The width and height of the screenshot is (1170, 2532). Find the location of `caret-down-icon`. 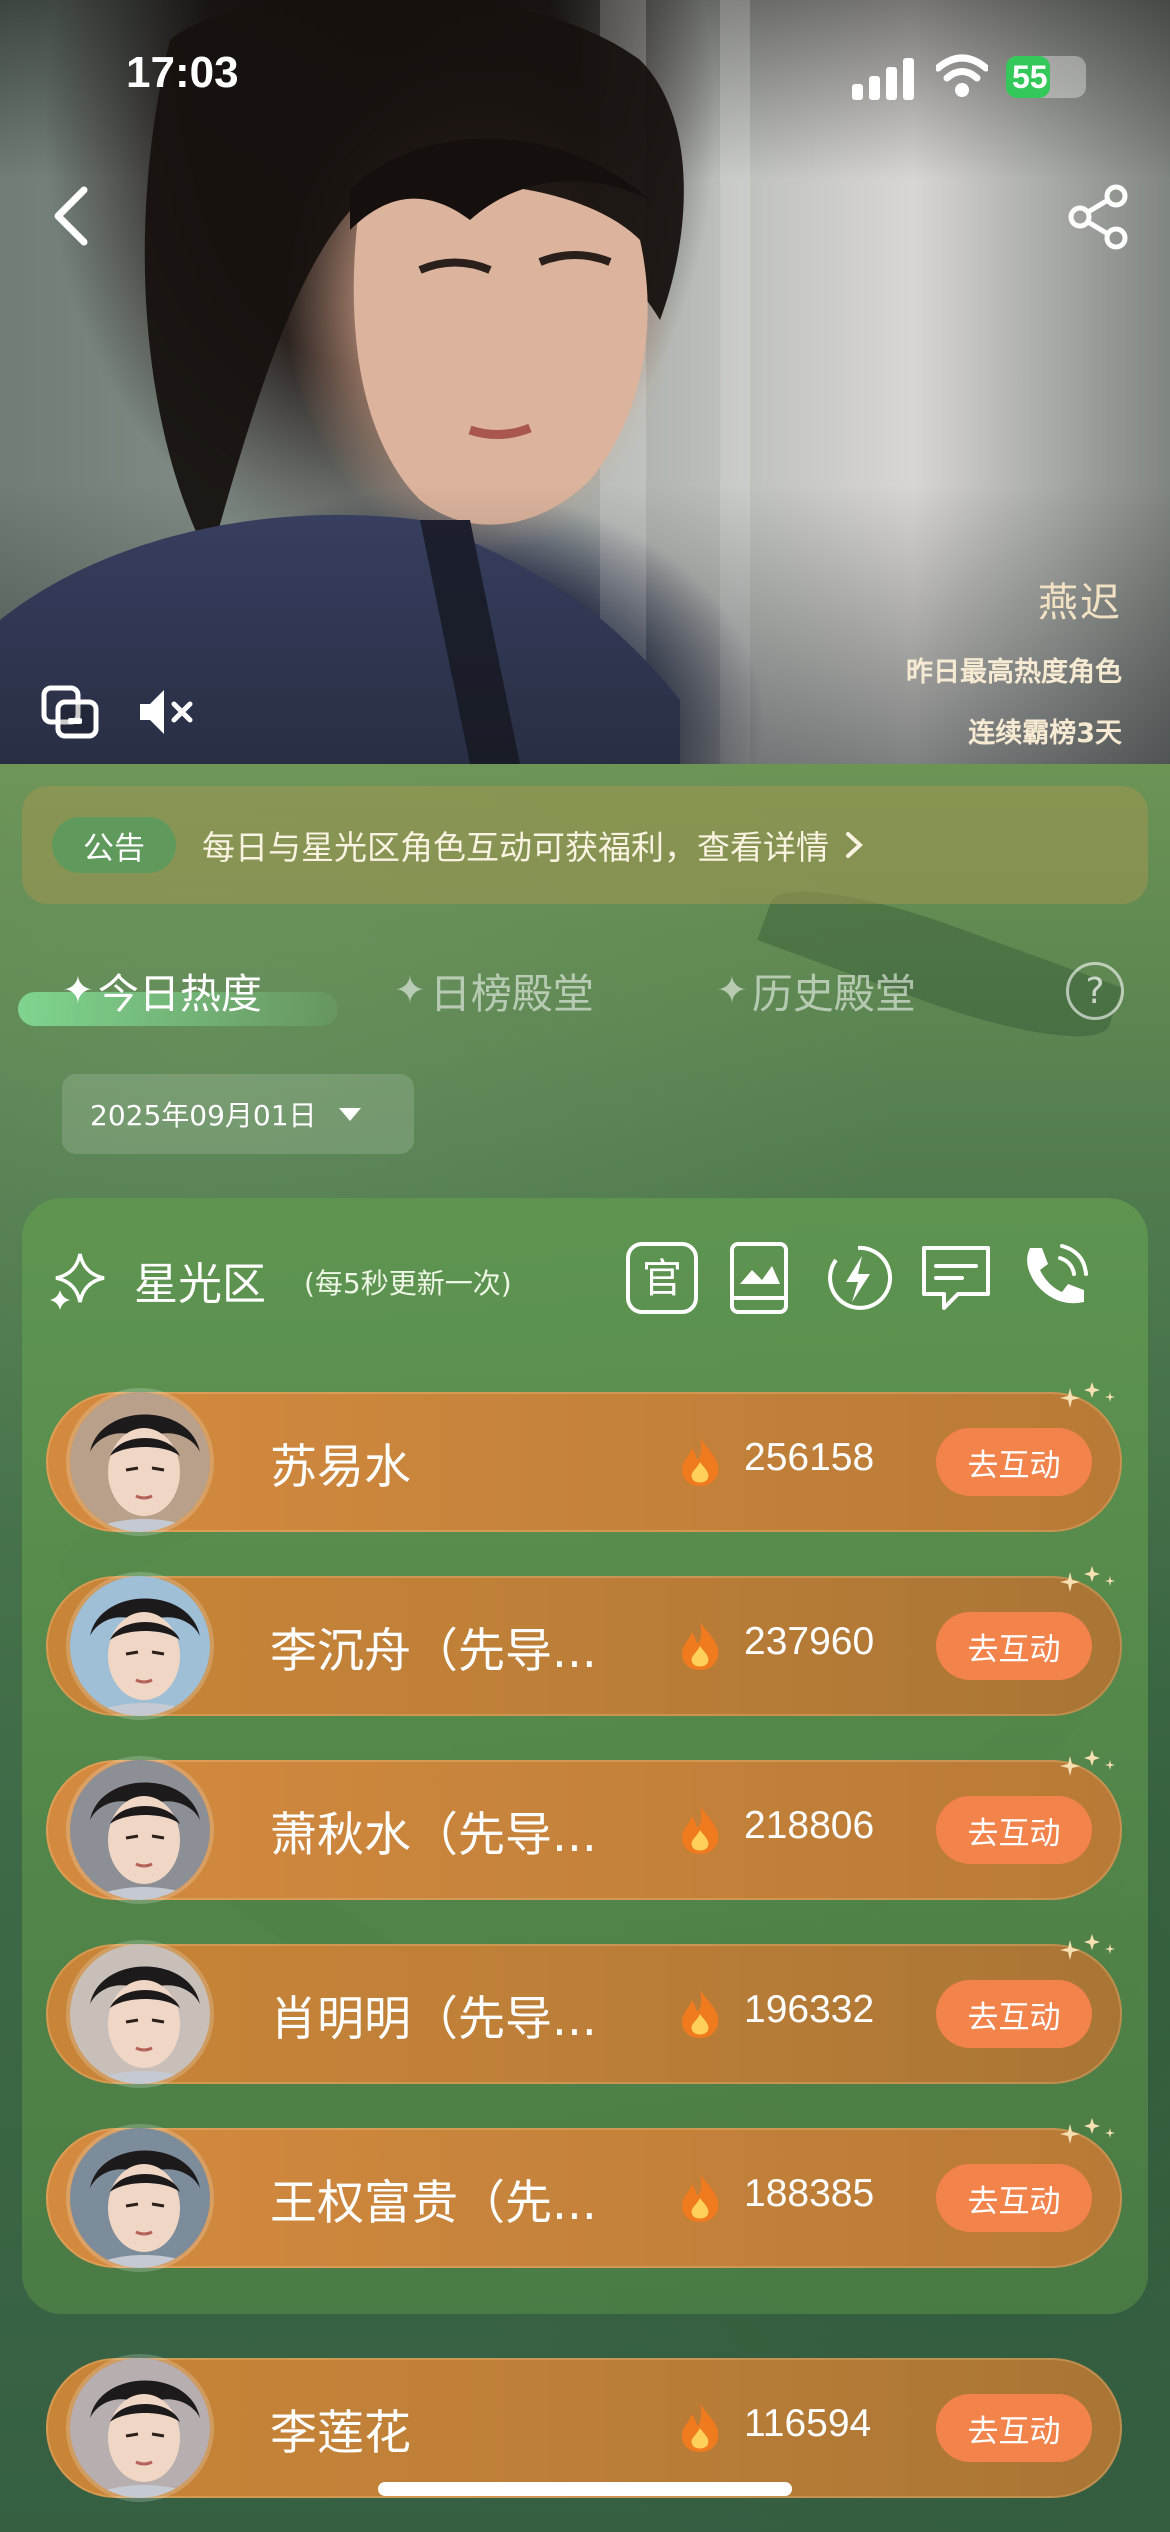

caret-down-icon is located at coordinates (349, 1114).